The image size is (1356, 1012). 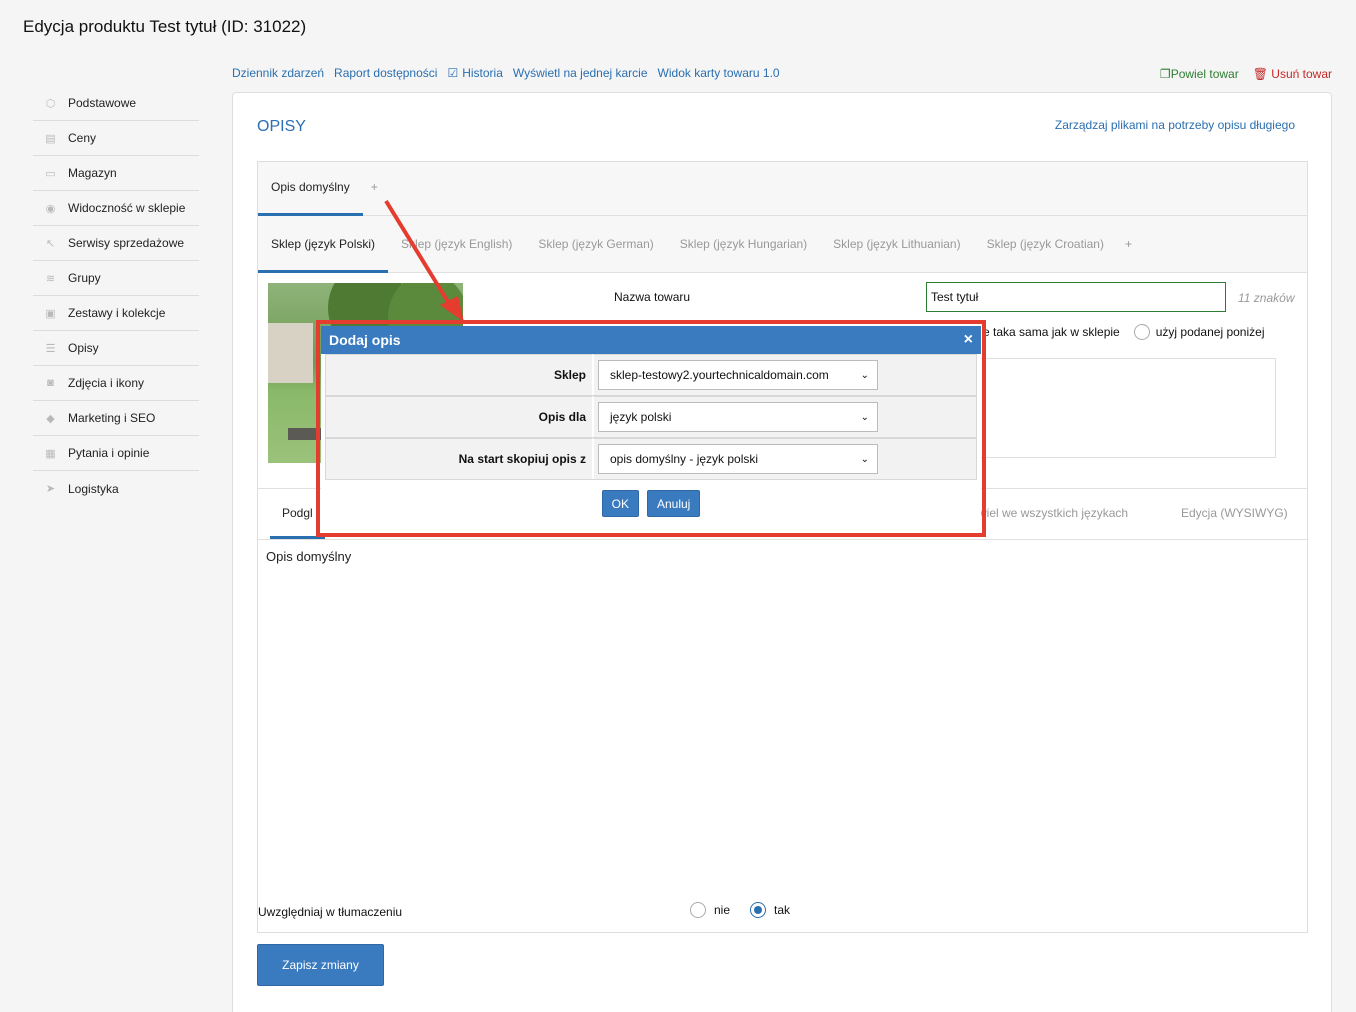 I want to click on sidebar-item-podstawowe: ⬡ Podstawowe, so click(x=116, y=103).